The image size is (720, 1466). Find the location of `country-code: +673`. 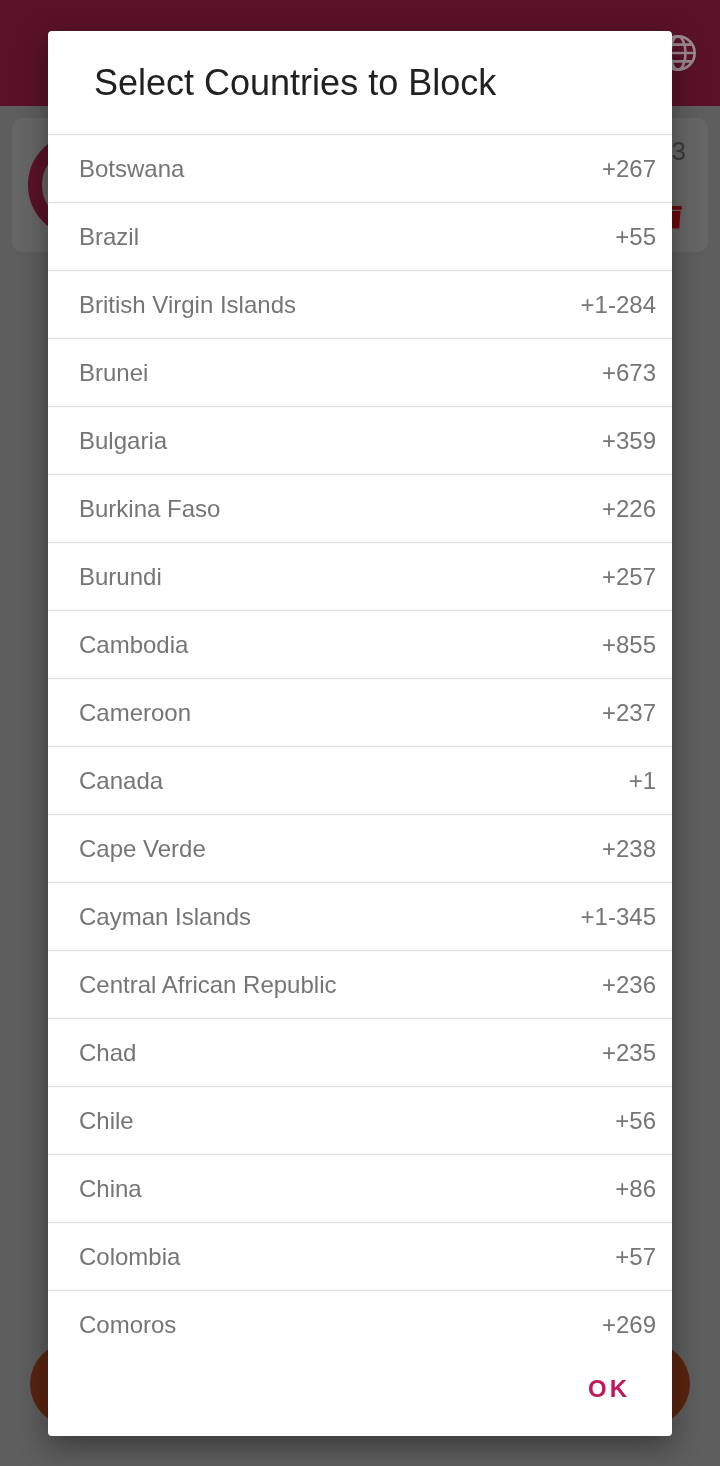

country-code: +673 is located at coordinates (628, 372).